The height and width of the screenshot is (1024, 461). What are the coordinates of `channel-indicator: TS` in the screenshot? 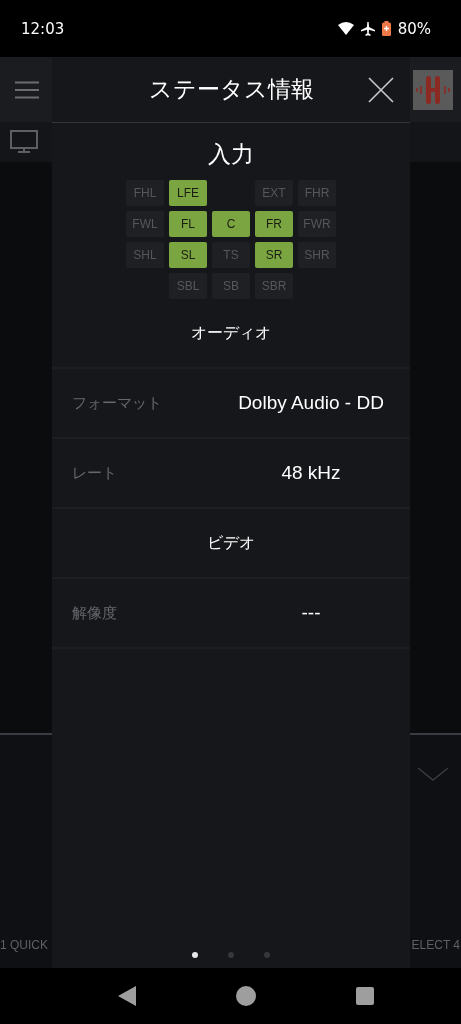 It's located at (231, 255).